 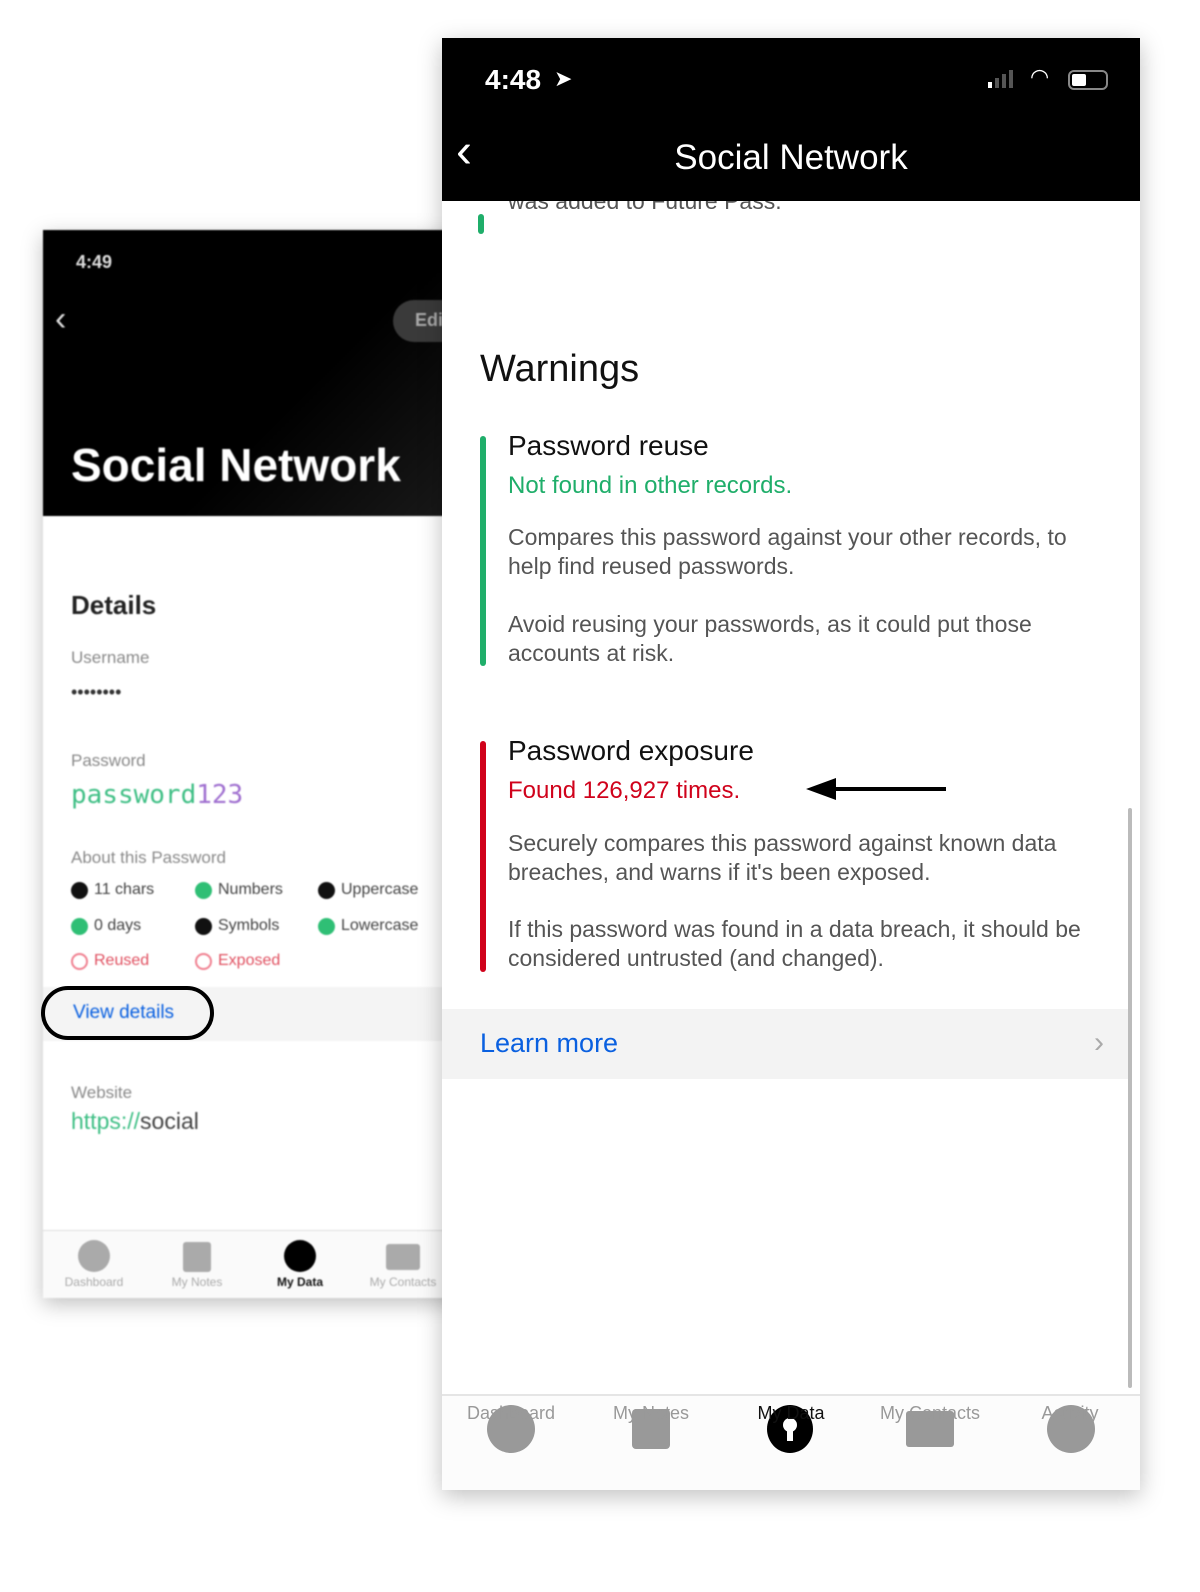 I want to click on chip-label: Numbers, so click(x=250, y=889).